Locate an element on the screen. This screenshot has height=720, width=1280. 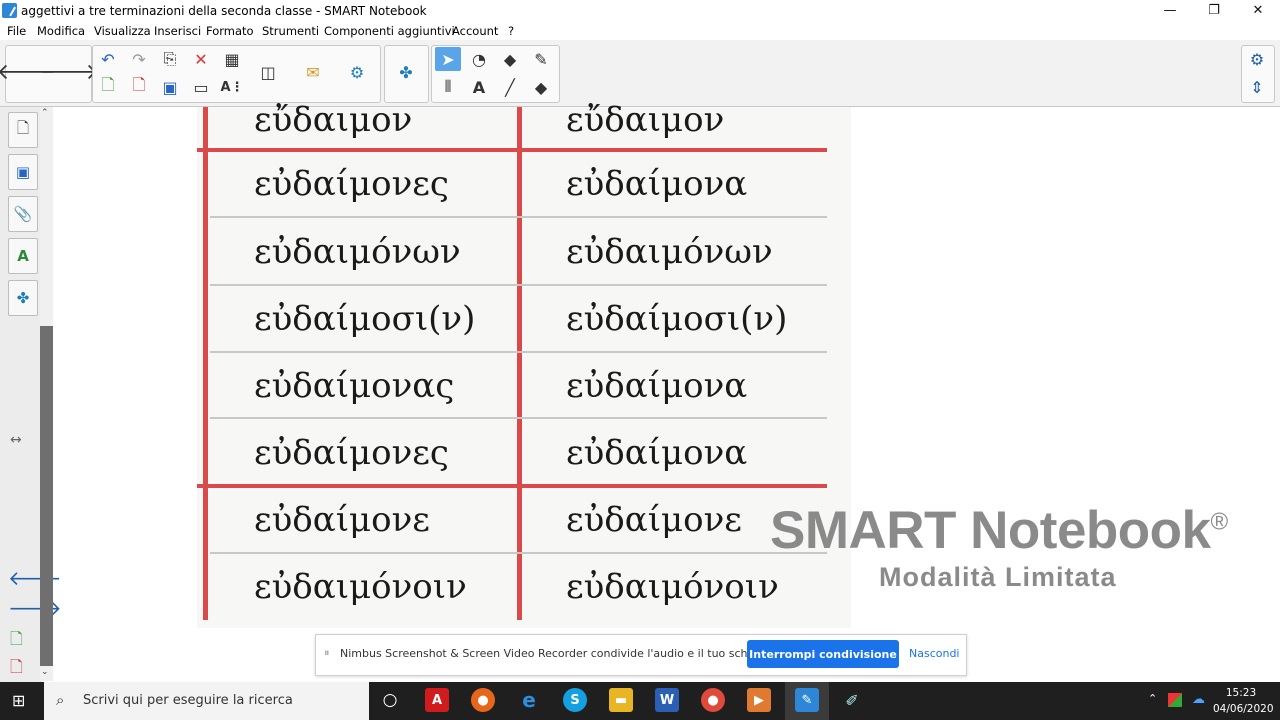
select-tool-icon: ➤ is located at coordinates (448, 59).